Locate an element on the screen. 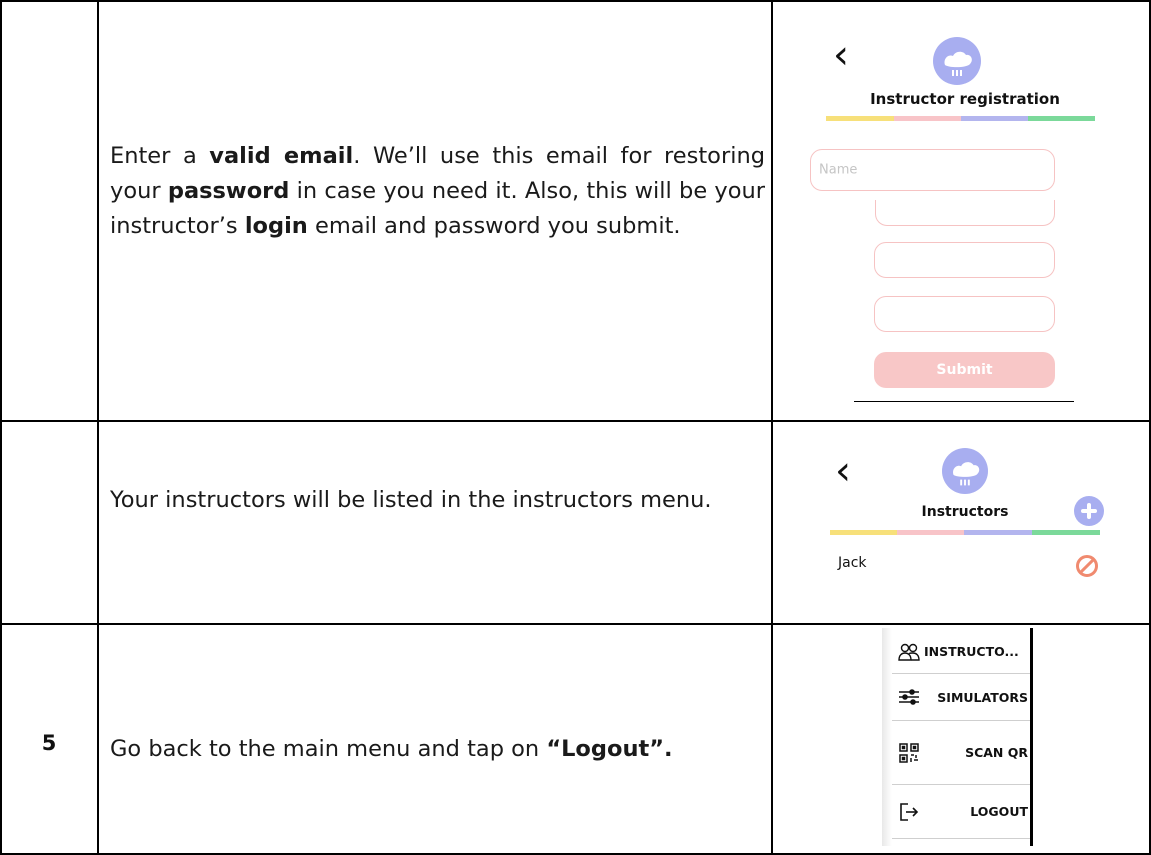  logout-icon is located at coordinates (909, 812).